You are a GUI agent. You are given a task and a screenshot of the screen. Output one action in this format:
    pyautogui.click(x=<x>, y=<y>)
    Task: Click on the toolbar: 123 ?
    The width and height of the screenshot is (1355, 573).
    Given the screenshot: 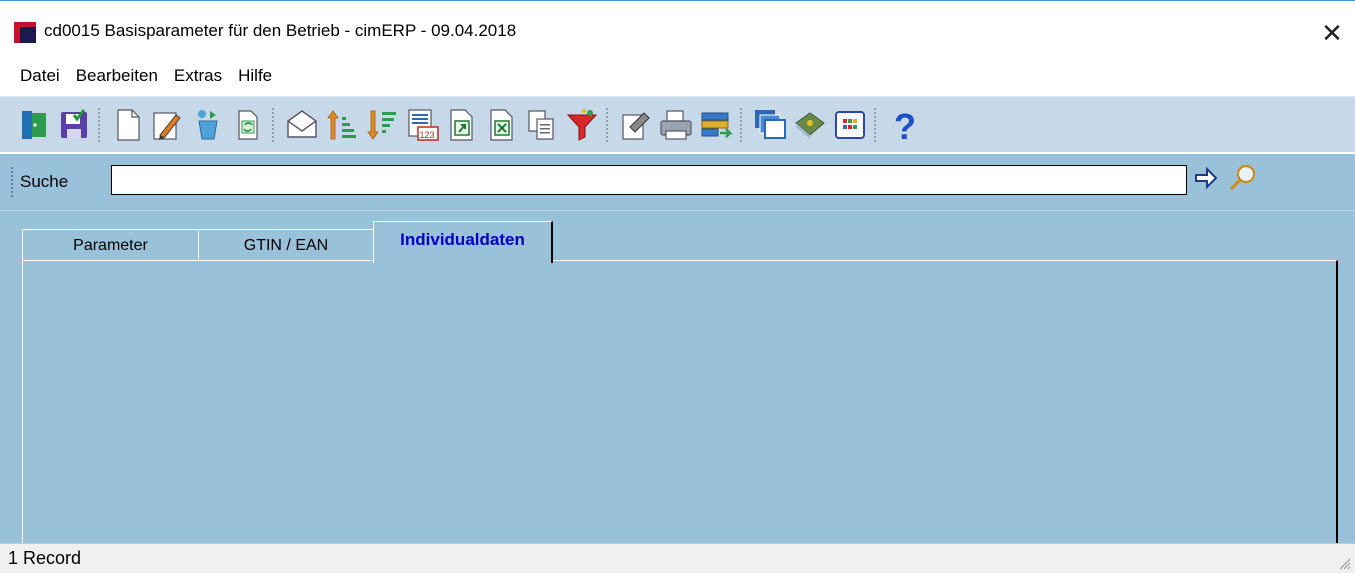 What is the action you would take?
    pyautogui.click(x=677, y=124)
    